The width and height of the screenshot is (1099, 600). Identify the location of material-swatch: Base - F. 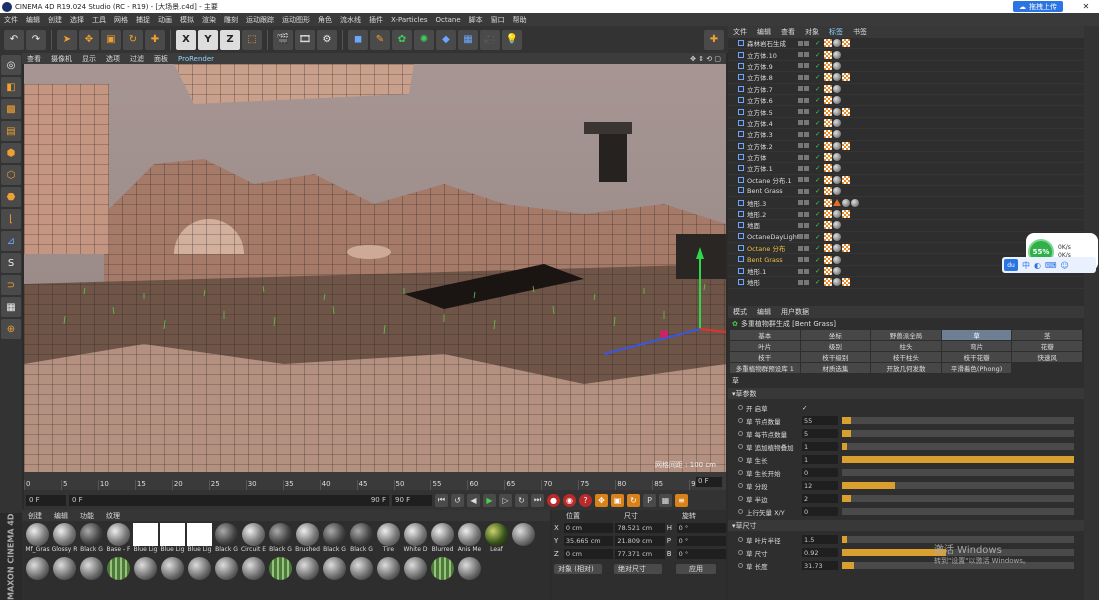
(118, 540).